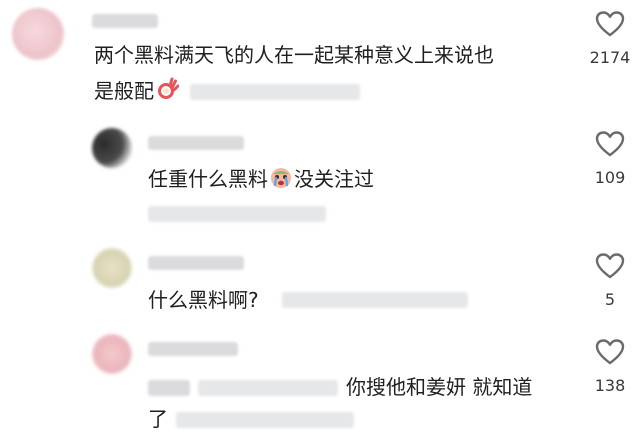  I want to click on comment-text-part: 任重什么黑料, so click(208, 179).